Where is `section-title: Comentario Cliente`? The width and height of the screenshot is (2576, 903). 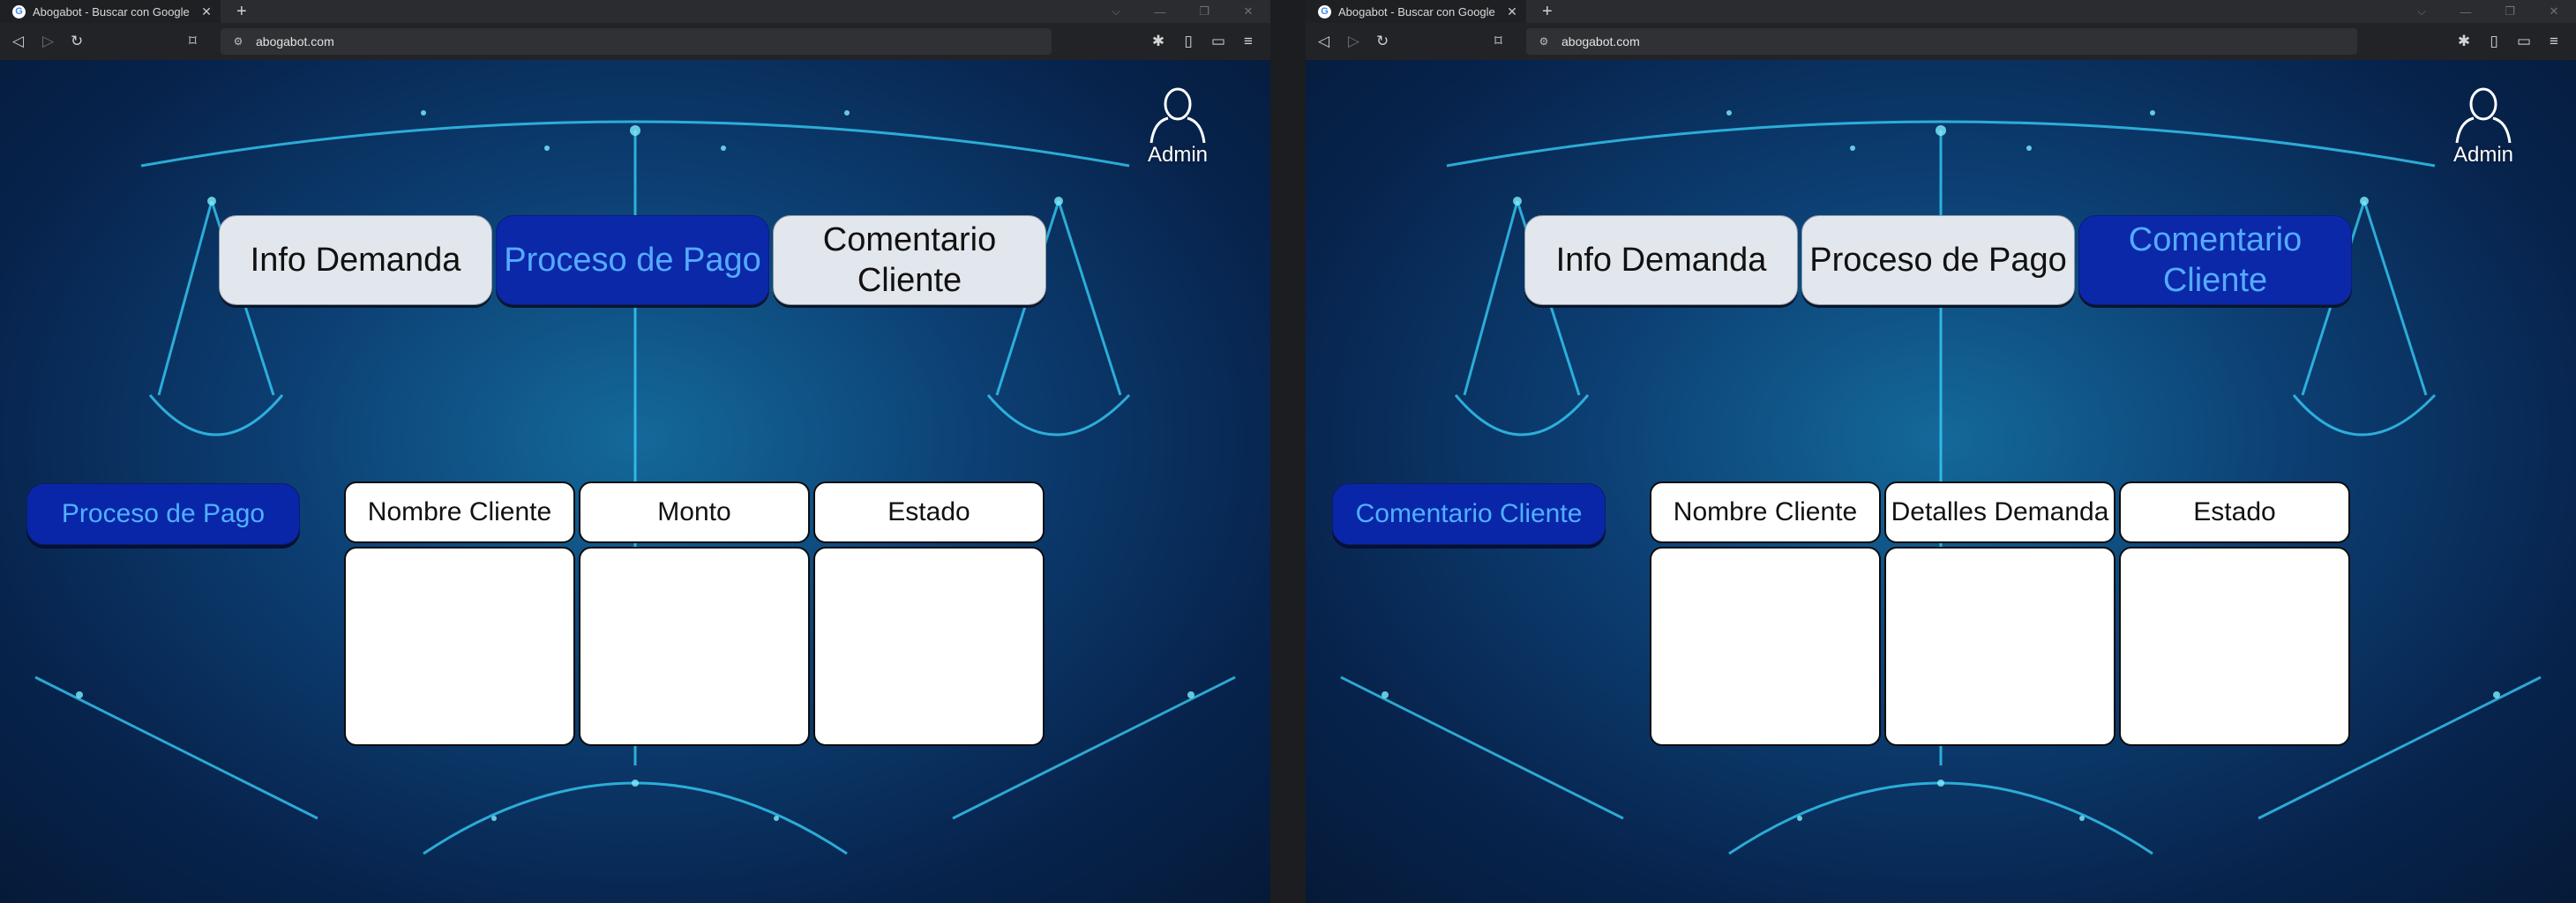 section-title: Comentario Cliente is located at coordinates (1469, 514).